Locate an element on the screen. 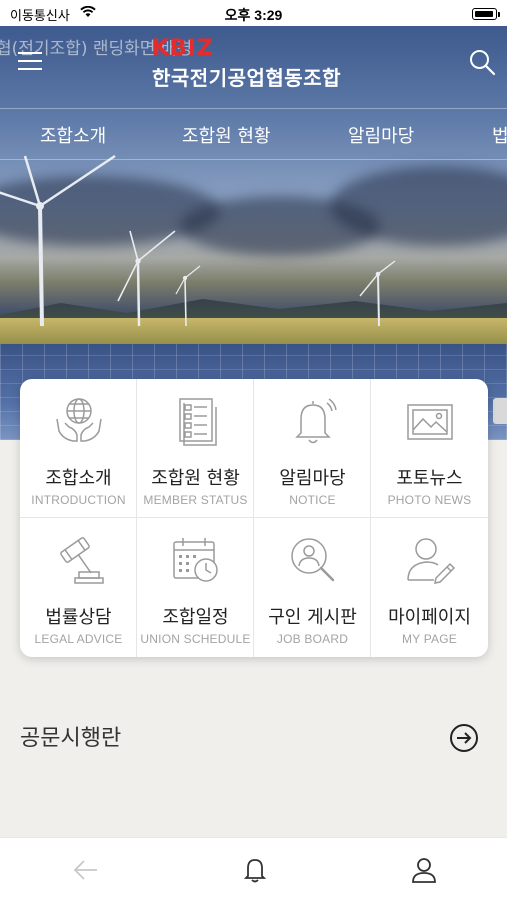  logo-title: 한국전기공업협동조합 is located at coordinates (246, 78).